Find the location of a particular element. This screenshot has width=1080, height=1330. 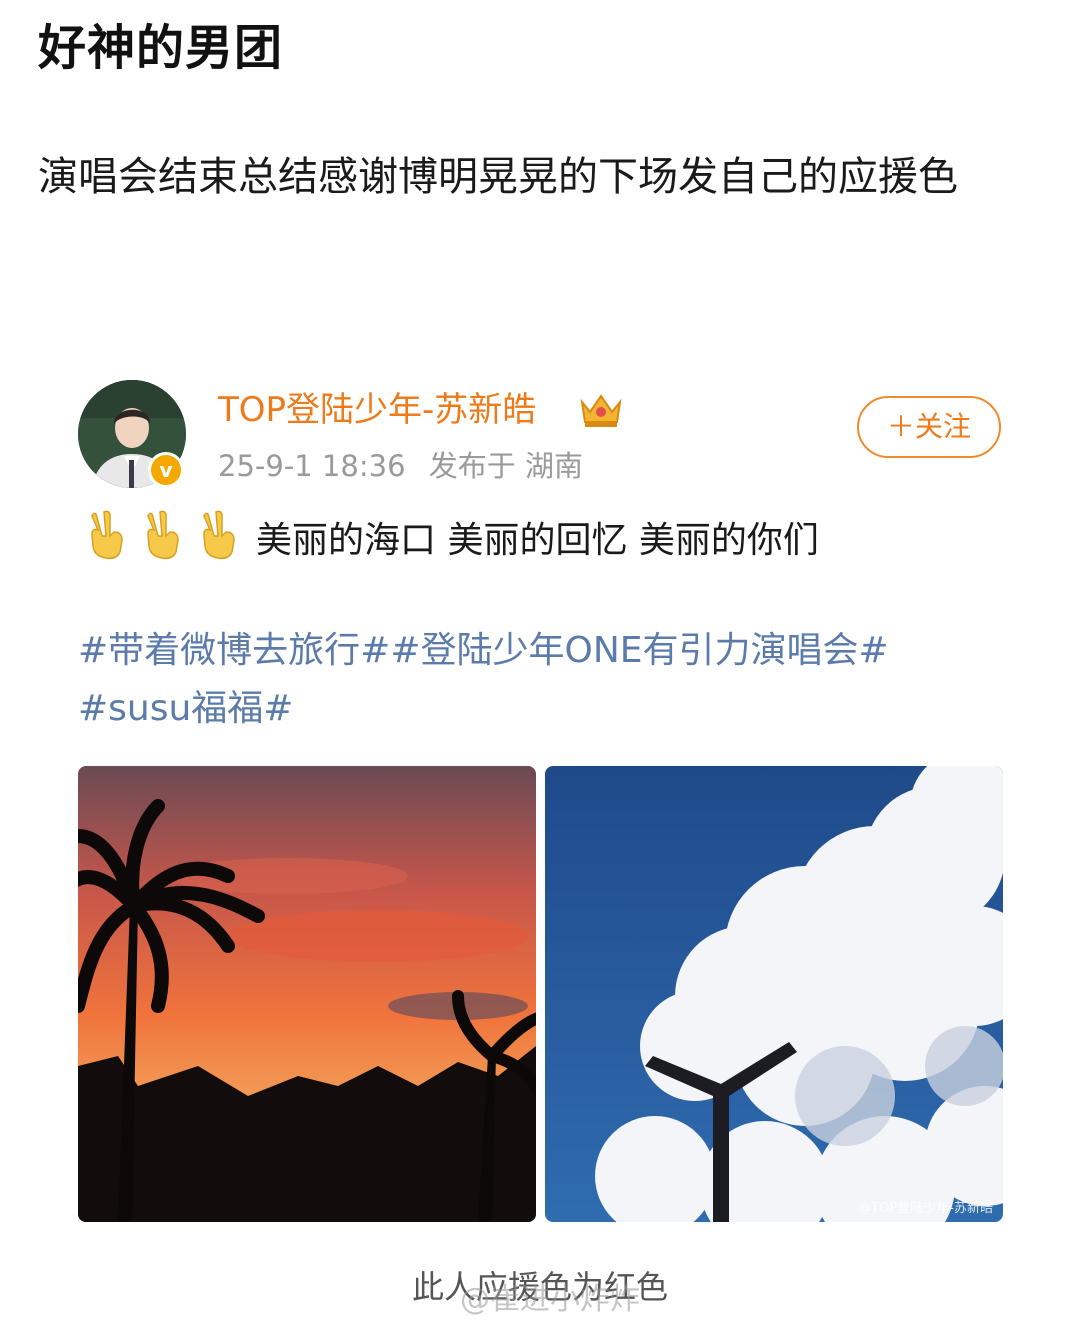

clouds-image is located at coordinates (774, 994).